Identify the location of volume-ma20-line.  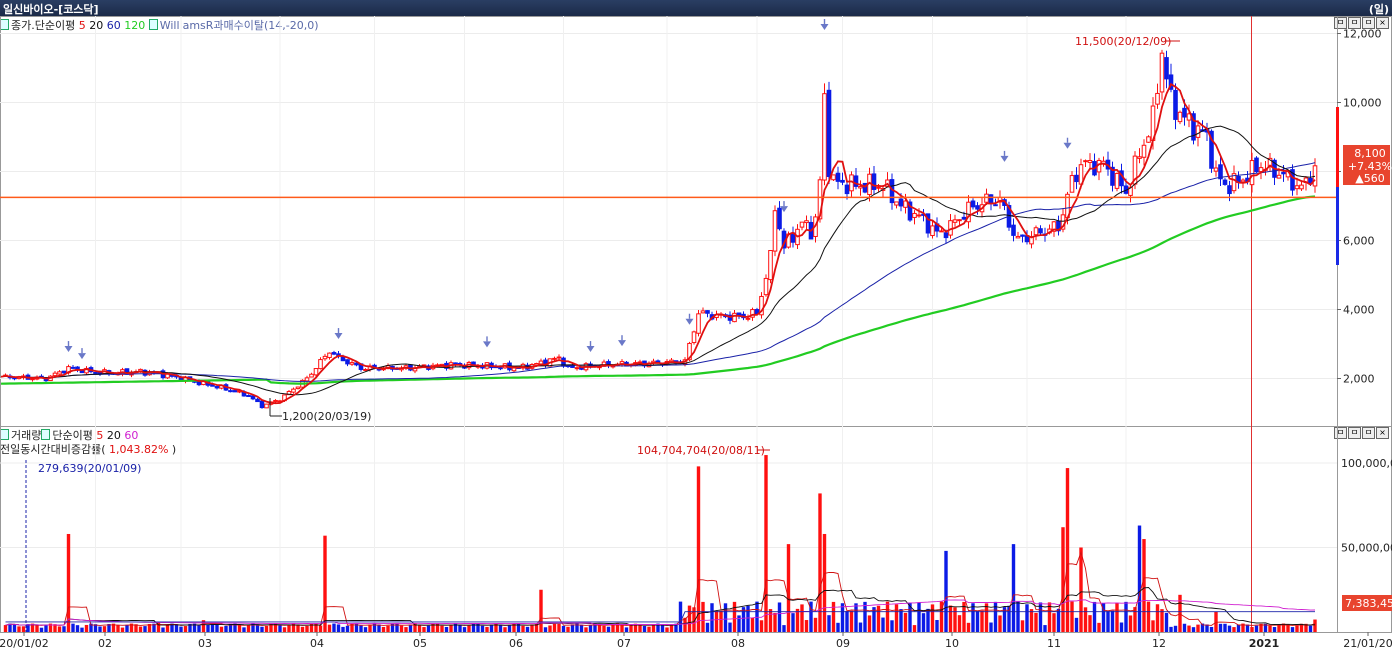
(660, 606).